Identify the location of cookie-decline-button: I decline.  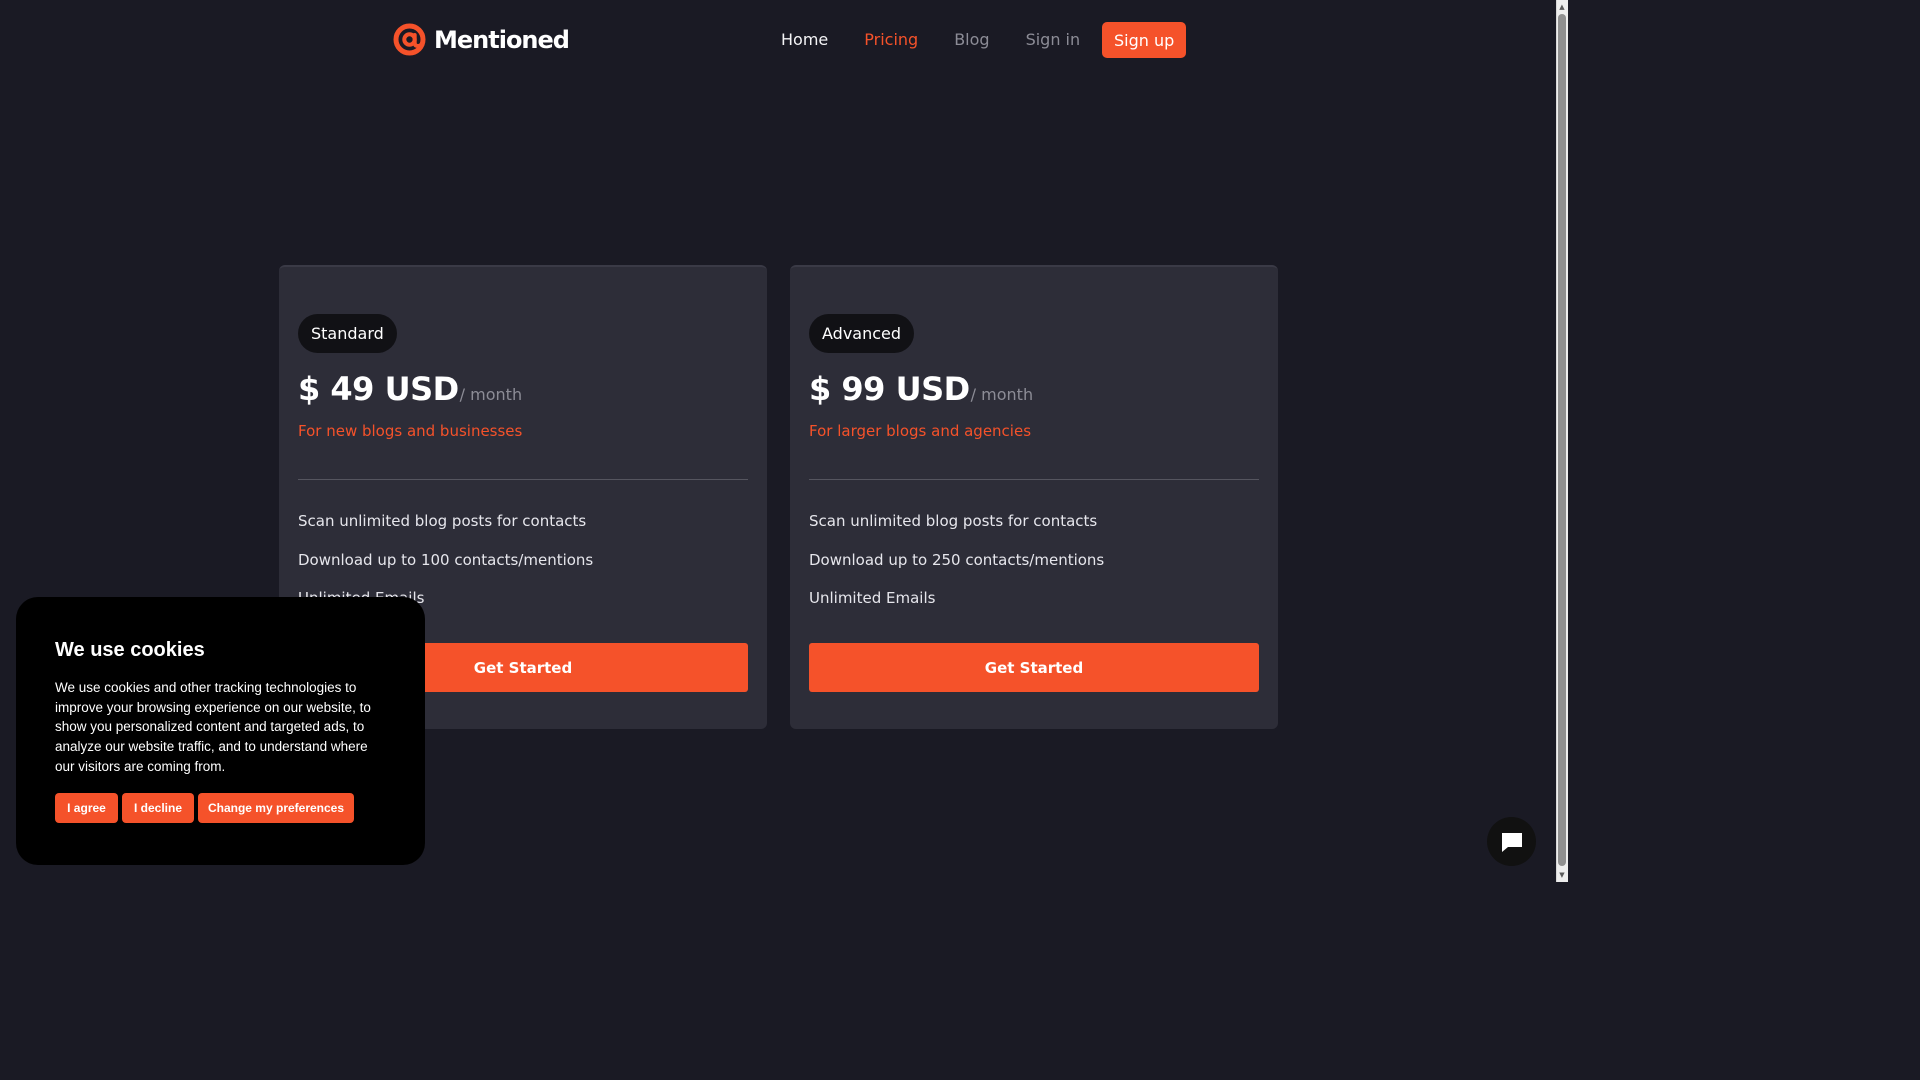
(158, 808).